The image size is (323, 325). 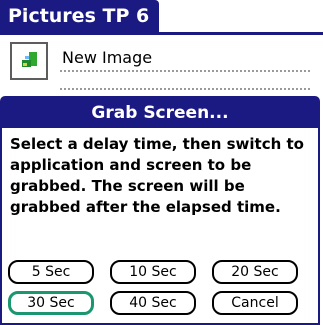 What do you see at coordinates (255, 303) in the screenshot?
I see `cancel-button: Cancel` at bounding box center [255, 303].